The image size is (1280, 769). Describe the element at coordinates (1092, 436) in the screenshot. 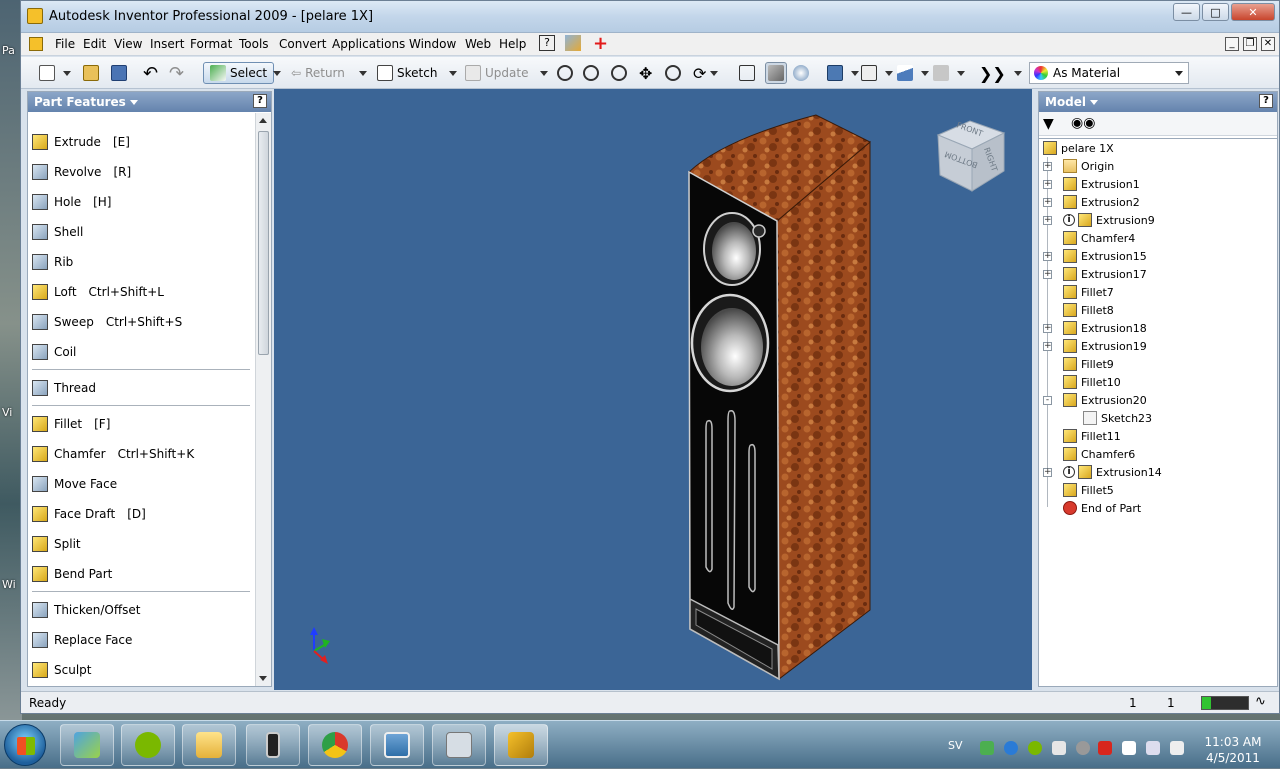

I see `tree-node-fillet11: Fillet11` at that location.